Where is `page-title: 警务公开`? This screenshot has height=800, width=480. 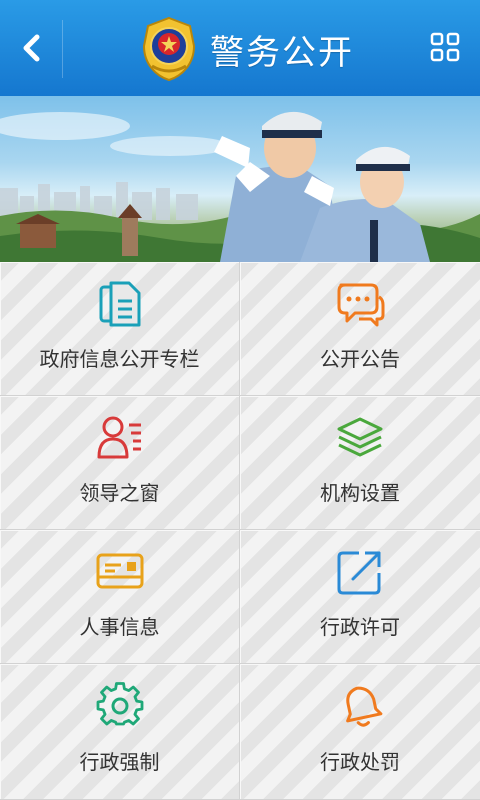
page-title: 警务公开 is located at coordinates (282, 52).